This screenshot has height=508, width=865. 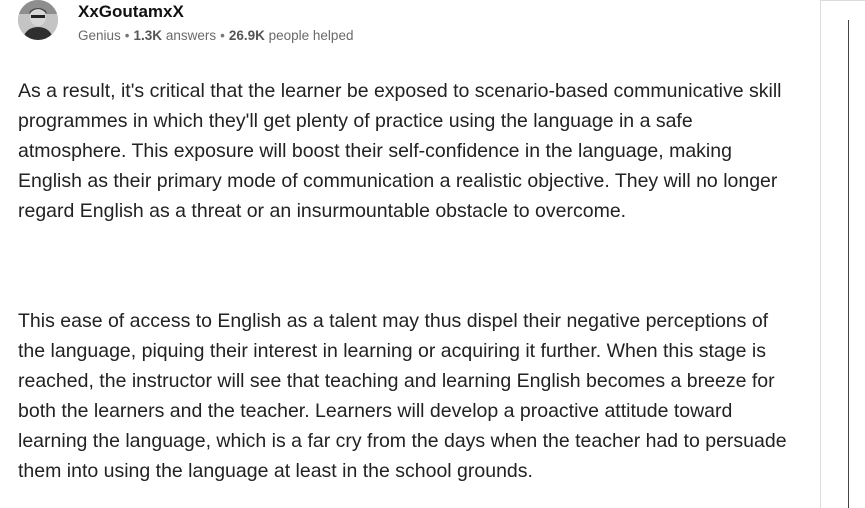 I want to click on sidebar-divider, so click(x=848, y=264).